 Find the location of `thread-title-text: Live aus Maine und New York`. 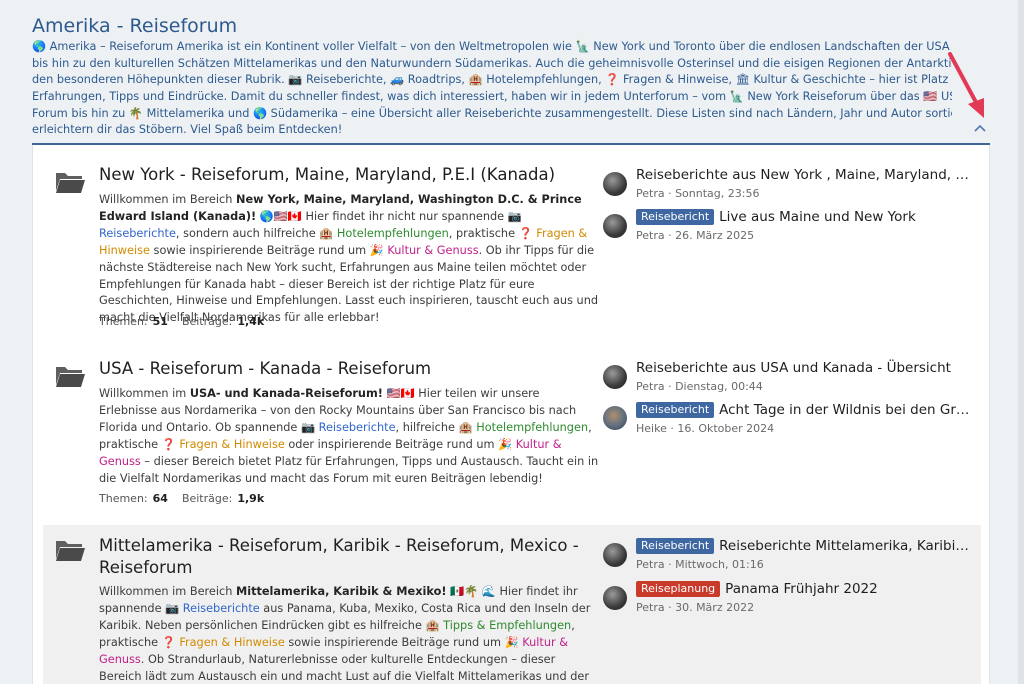

thread-title-text: Live aus Maine und New York is located at coordinates (817, 217).